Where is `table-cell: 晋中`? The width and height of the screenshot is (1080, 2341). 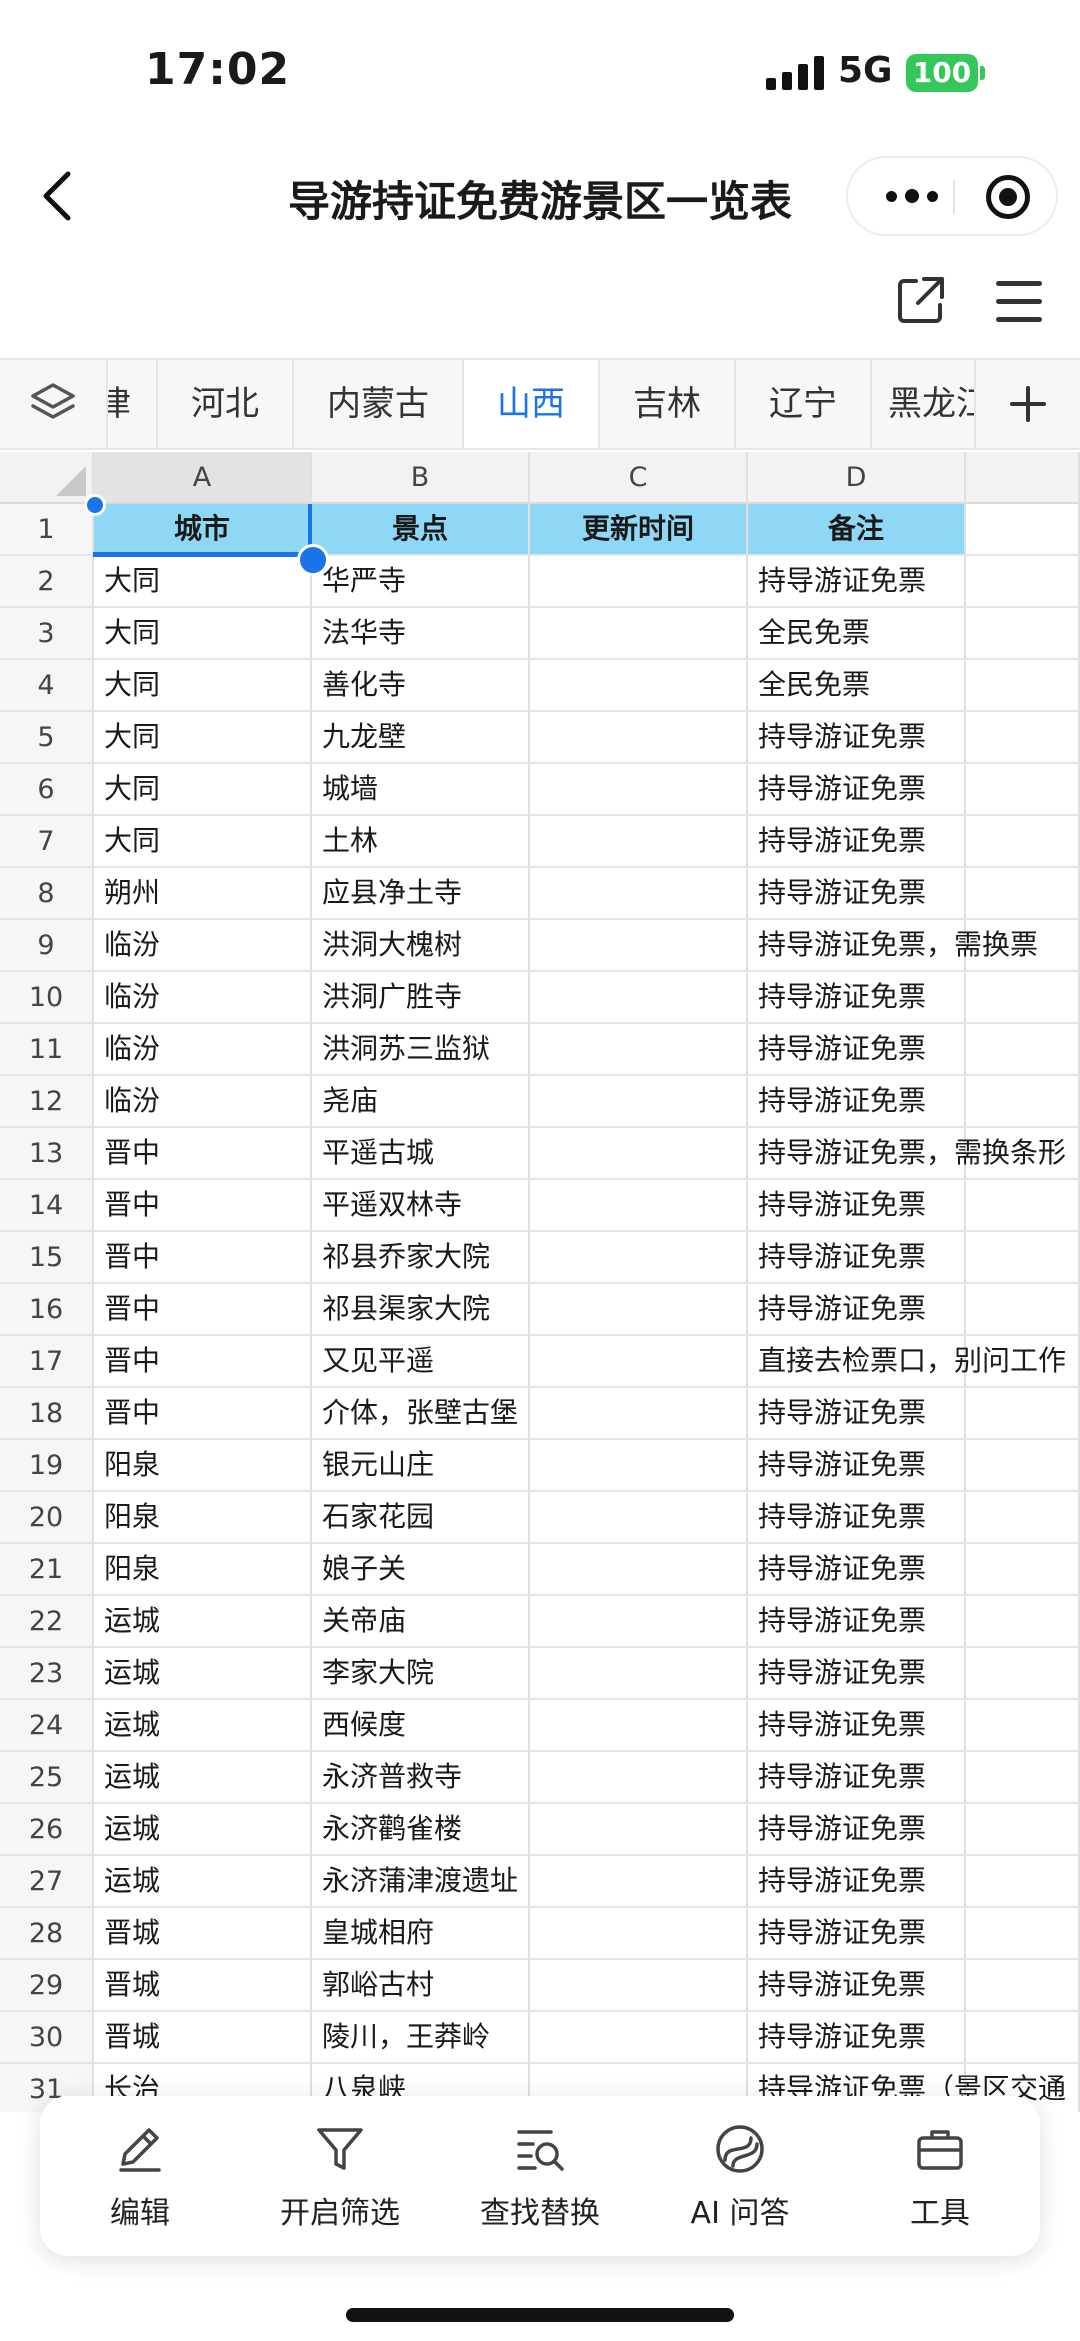
table-cell: 晋中 is located at coordinates (203, 1258).